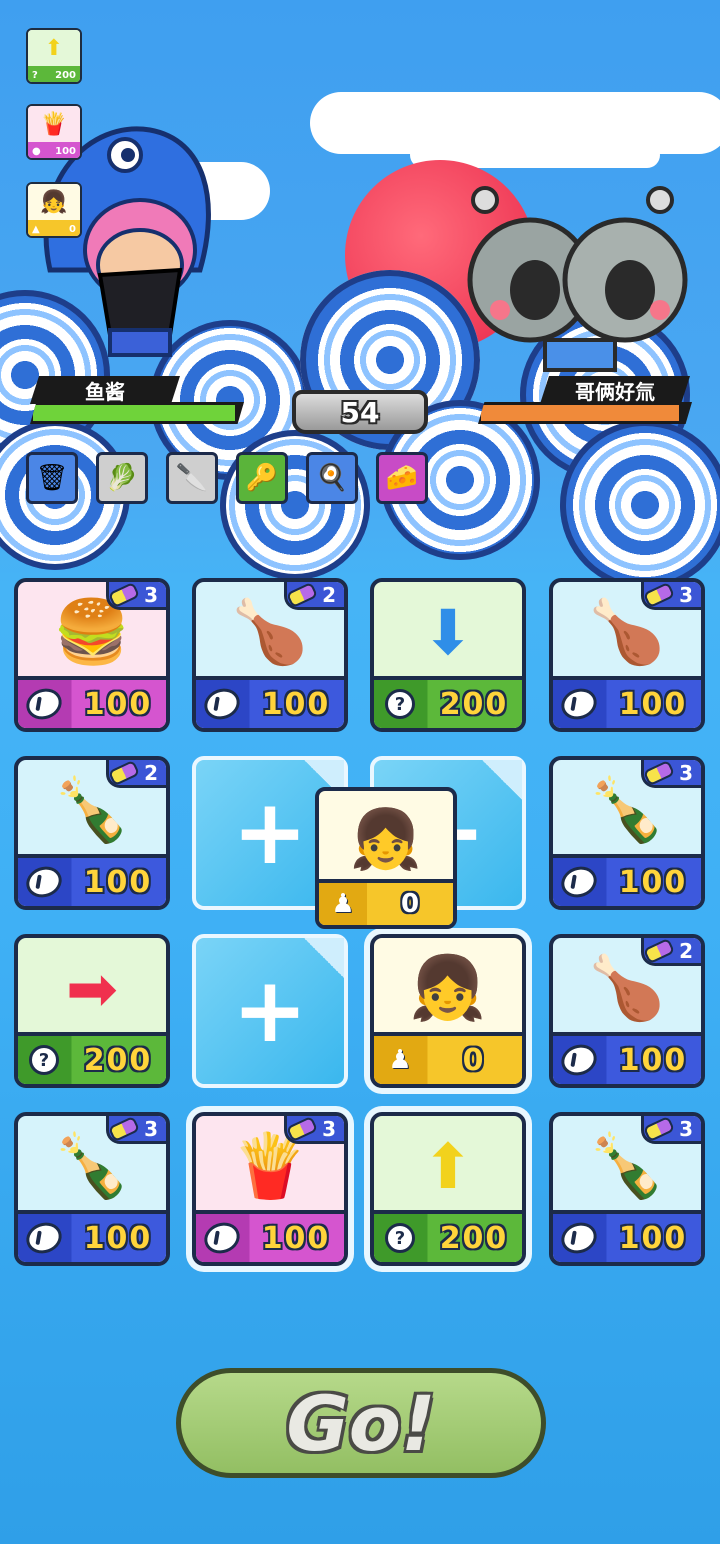 The height and width of the screenshot is (1544, 720). I want to click on cleaver-icon: 🔪, so click(192, 478).